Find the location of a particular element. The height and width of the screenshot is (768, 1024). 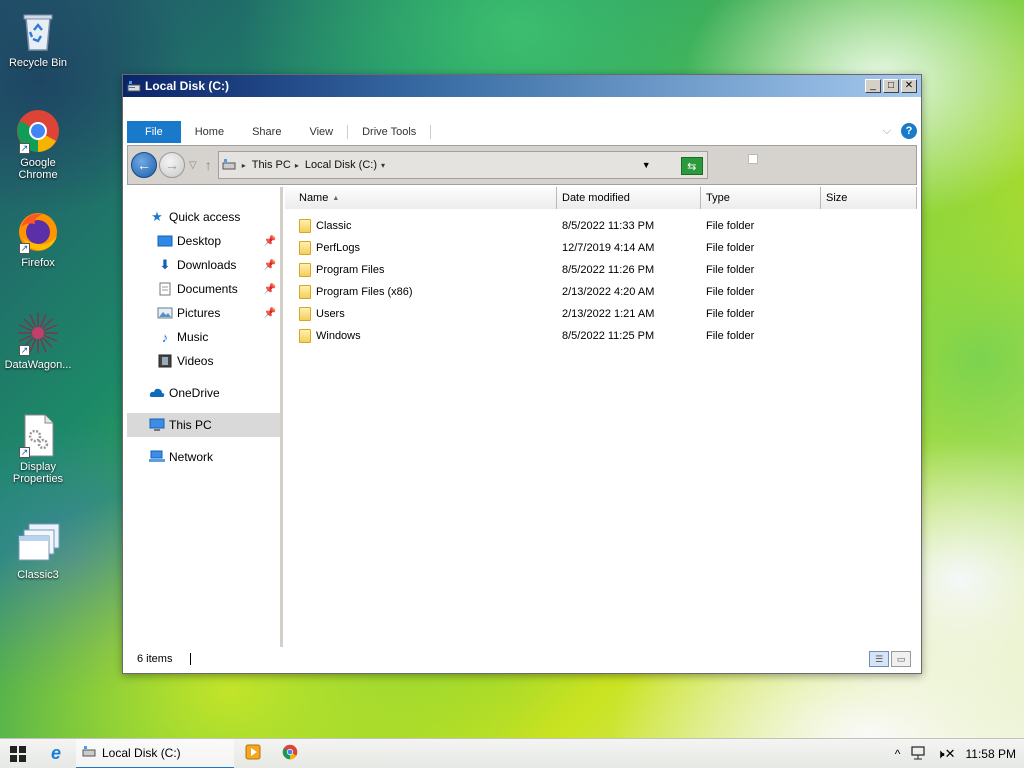

taskbar-internet-explorer: e is located at coordinates (56, 753).